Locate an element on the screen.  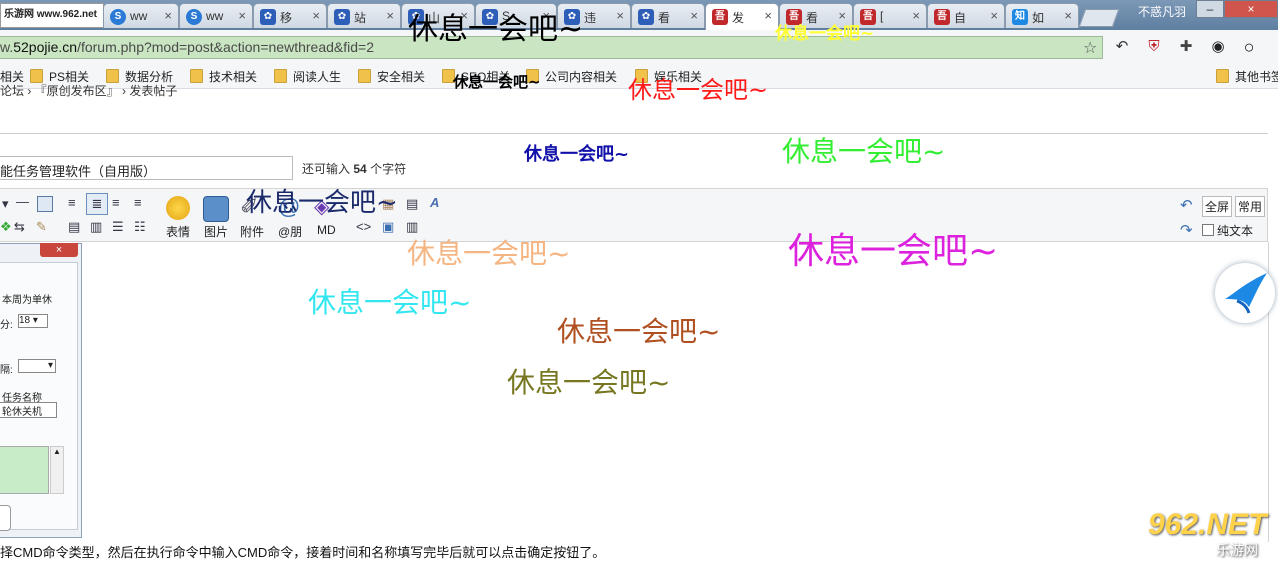
remain-count: 54 is located at coordinates (360, 169).